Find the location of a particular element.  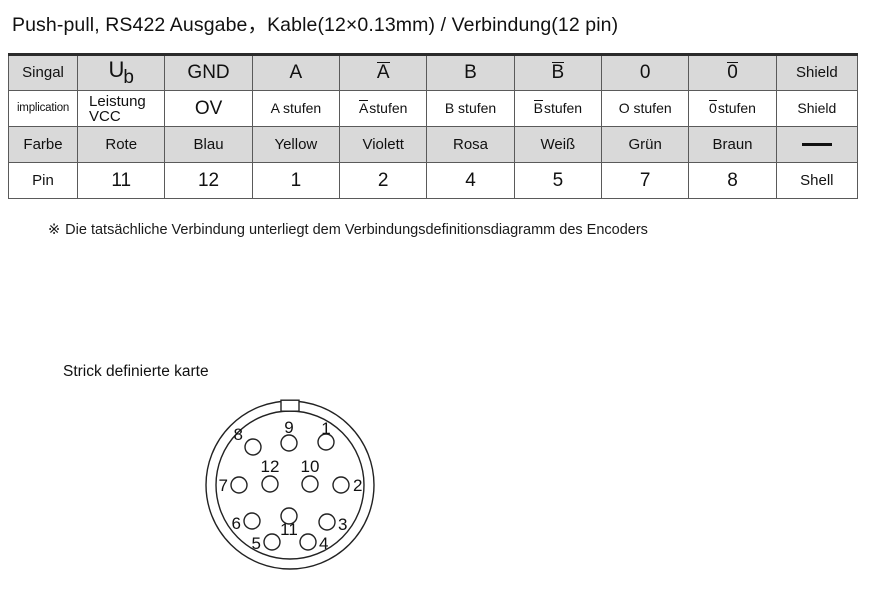

cell-implication-a-bar: Astufen is located at coordinates (383, 108).